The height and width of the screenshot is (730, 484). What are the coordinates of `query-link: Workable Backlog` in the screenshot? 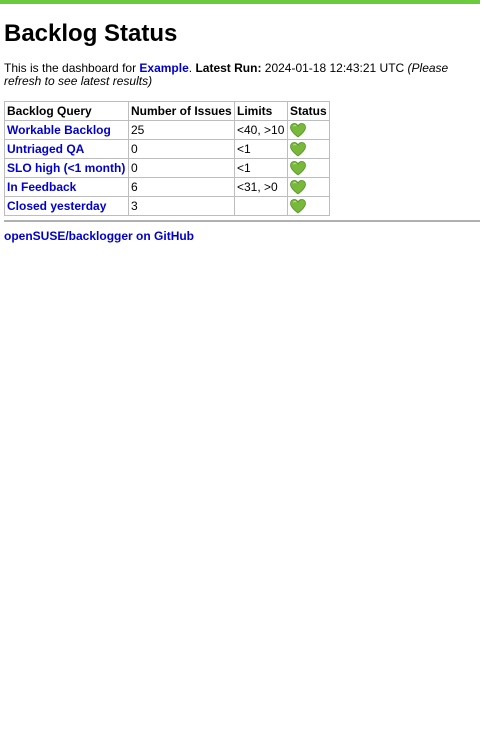 It's located at (59, 130).